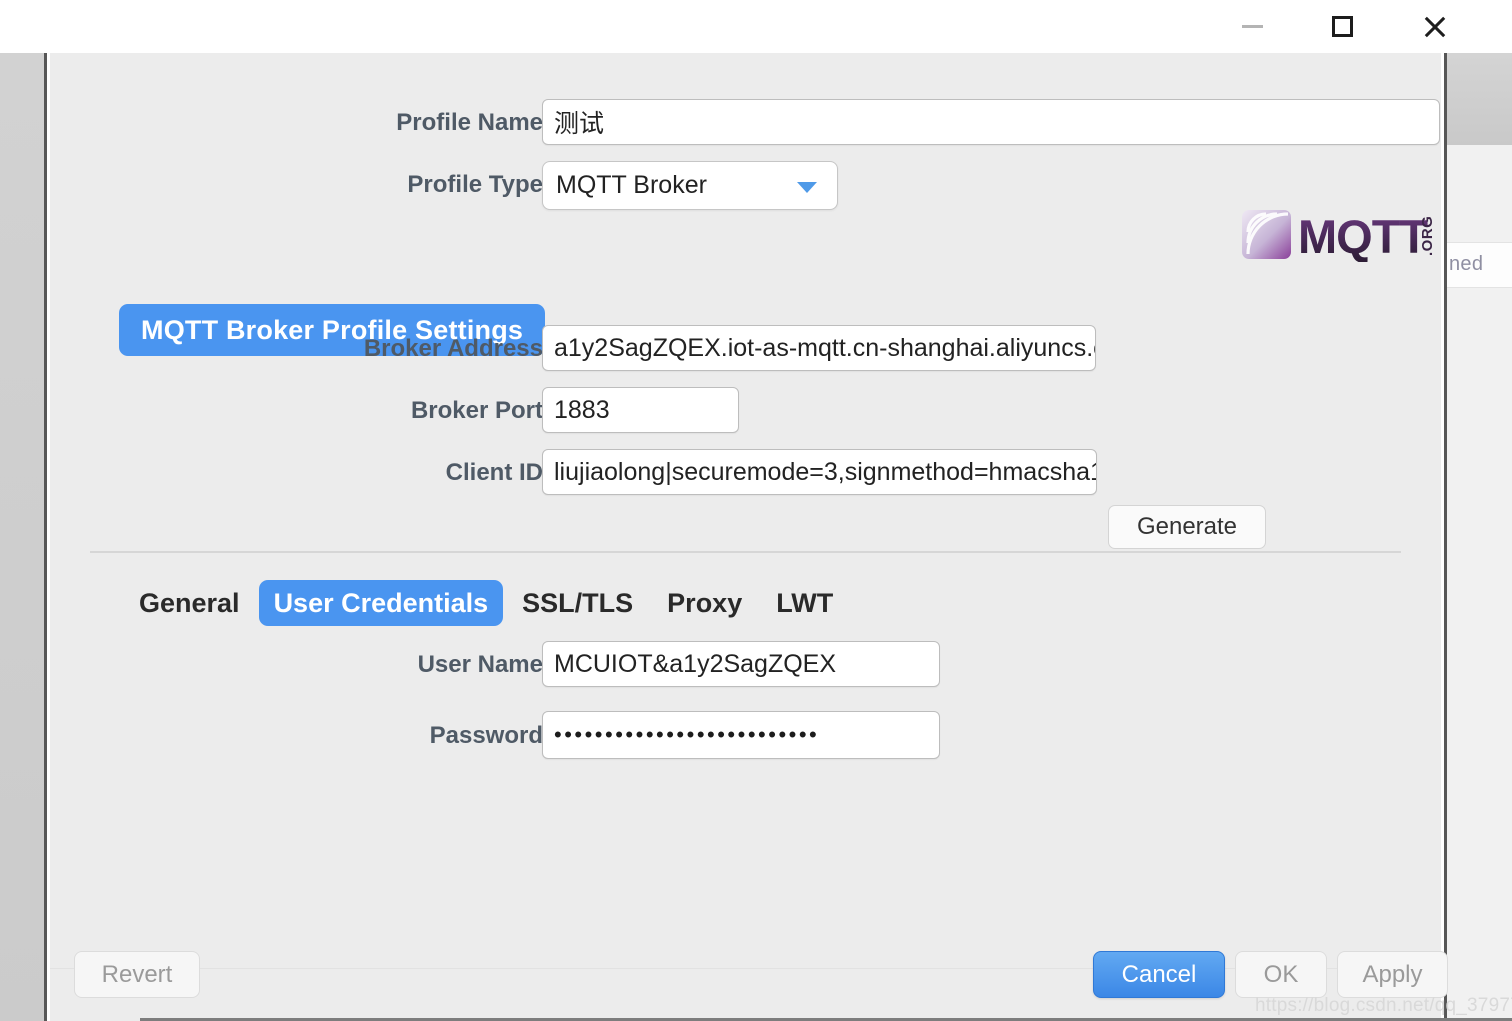  Describe the element at coordinates (1363, 236) in the screenshot. I see `svg-text: MQTT` at that location.